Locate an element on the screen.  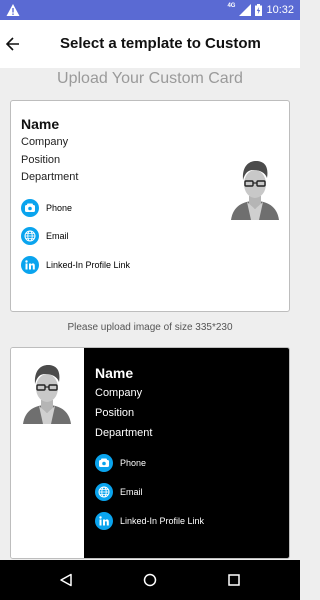
nav-back-icon is located at coordinates (66, 580).